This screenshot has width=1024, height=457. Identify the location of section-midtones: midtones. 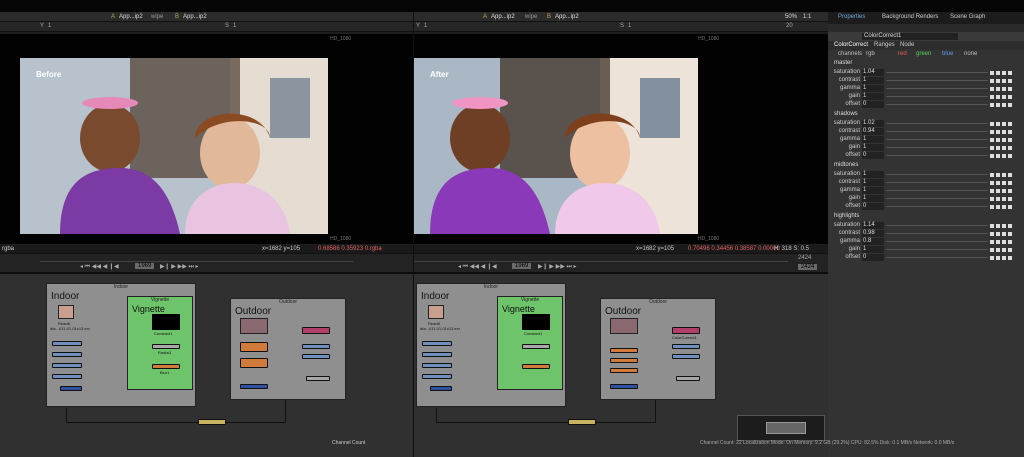
(846, 165).